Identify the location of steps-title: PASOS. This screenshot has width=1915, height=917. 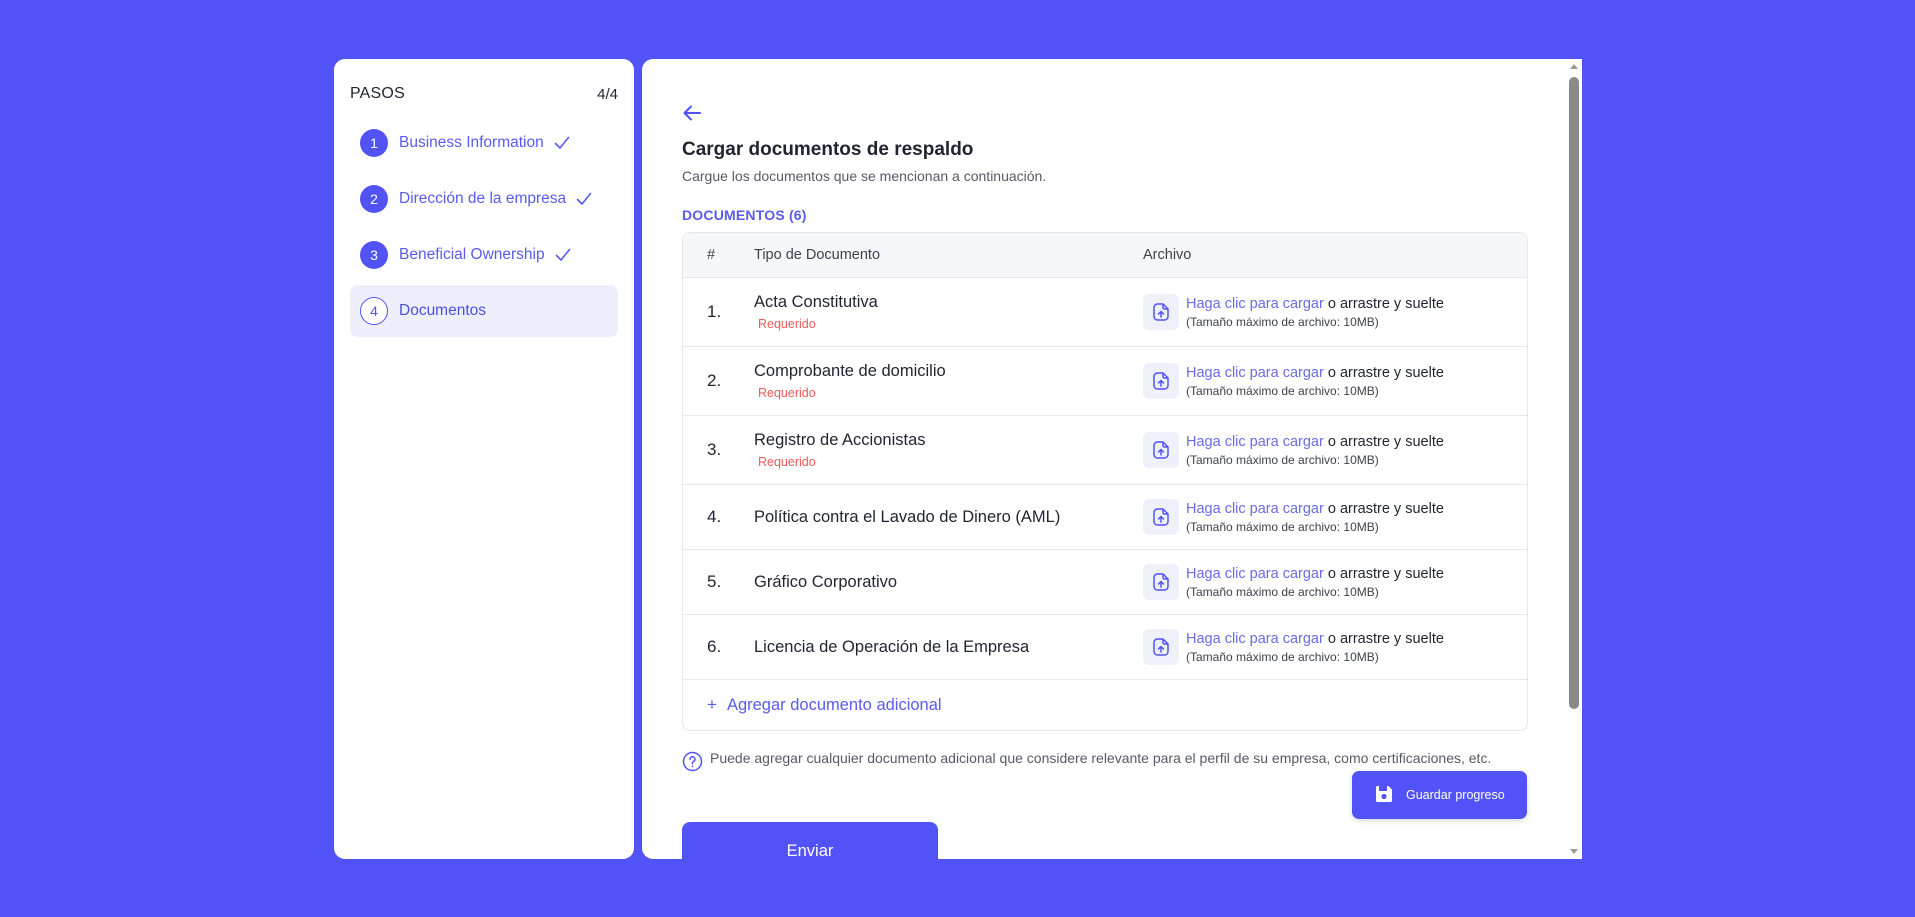
(377, 93).